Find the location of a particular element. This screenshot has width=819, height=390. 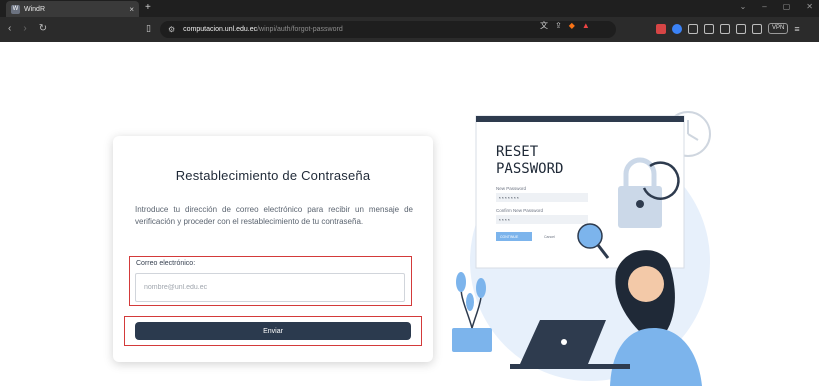

tab-search-icon: ⌄ is located at coordinates (743, 6).